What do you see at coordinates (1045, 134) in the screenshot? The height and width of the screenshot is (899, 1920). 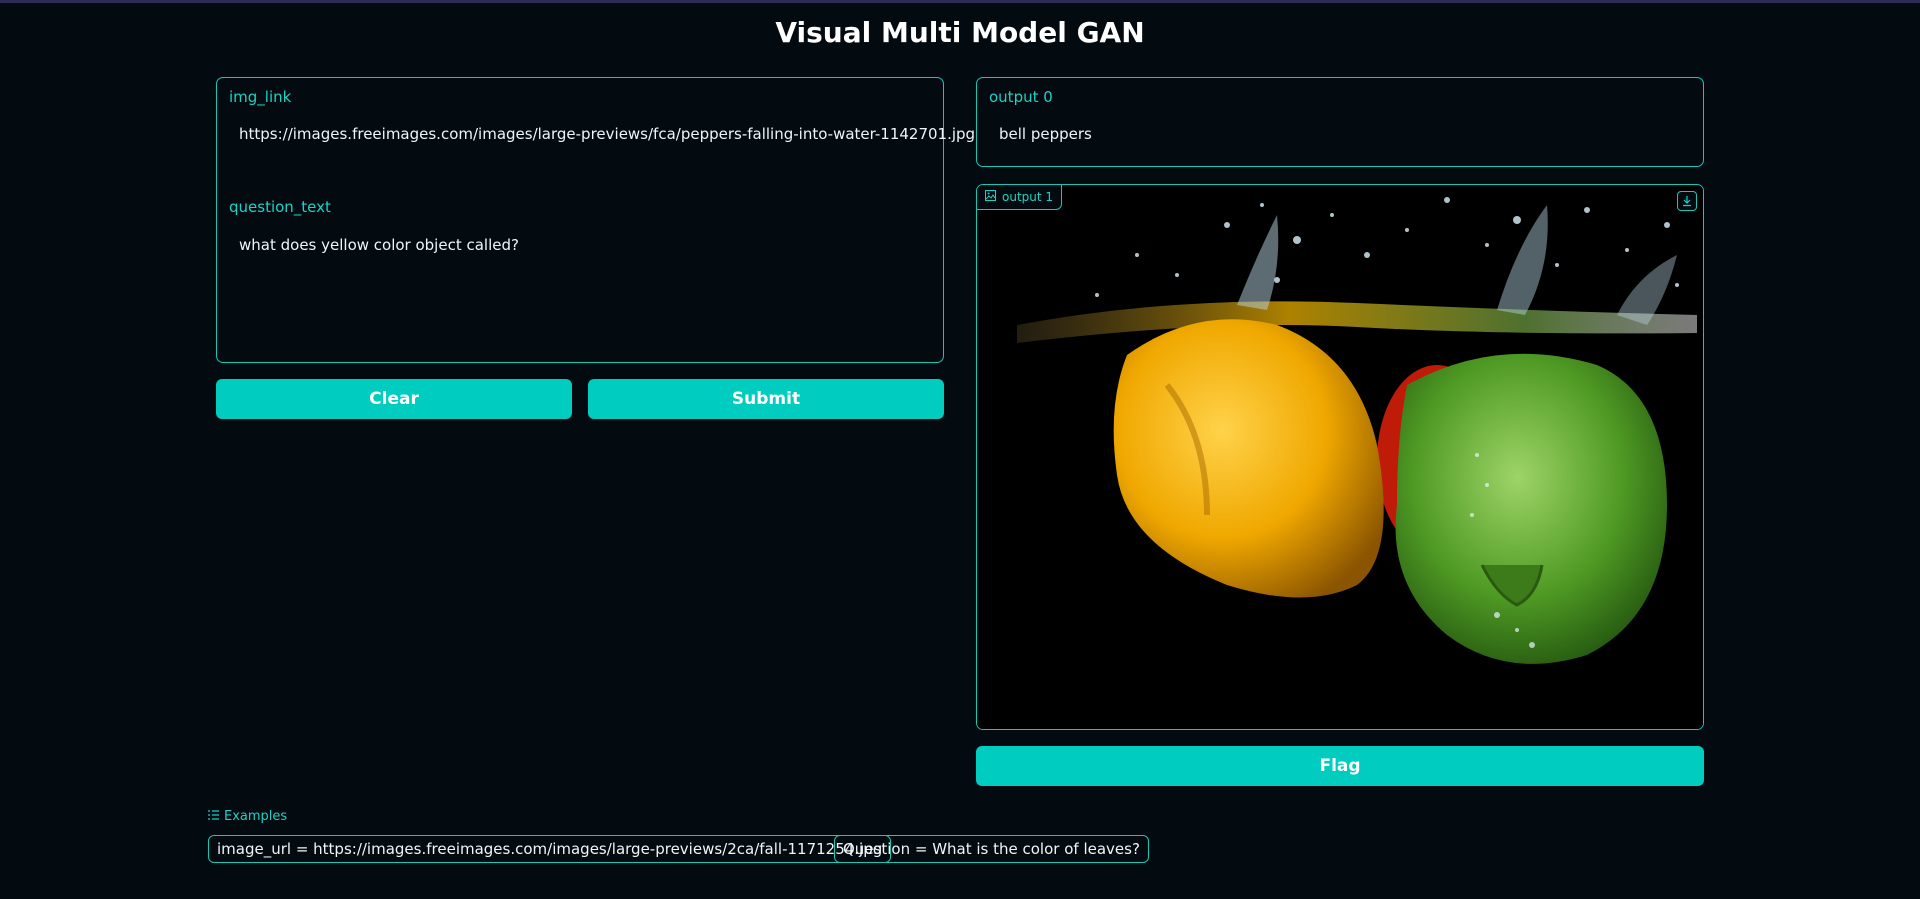 I see `output-0-value: bell peppers` at bounding box center [1045, 134].